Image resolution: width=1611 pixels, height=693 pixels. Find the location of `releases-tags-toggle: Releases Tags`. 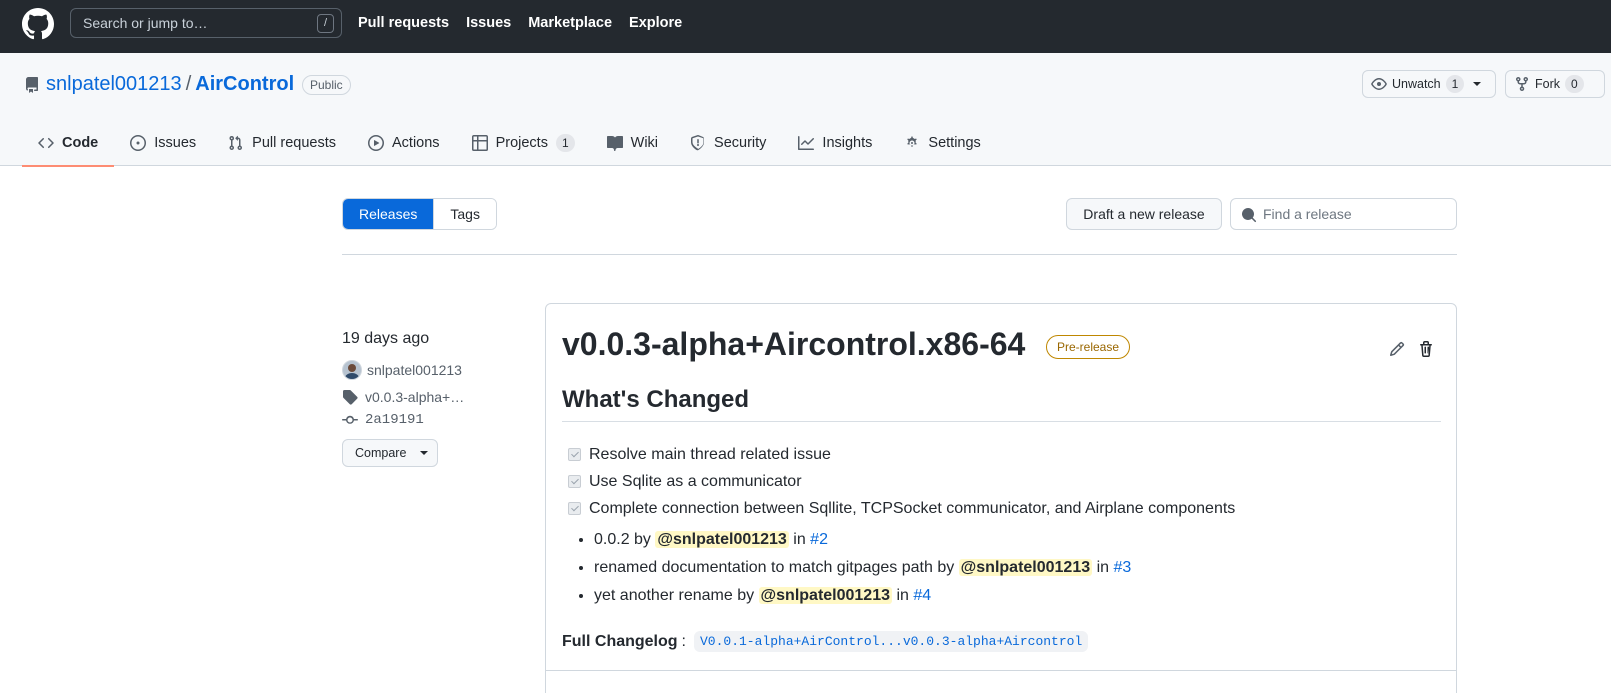

releases-tags-toggle: Releases Tags is located at coordinates (419, 214).